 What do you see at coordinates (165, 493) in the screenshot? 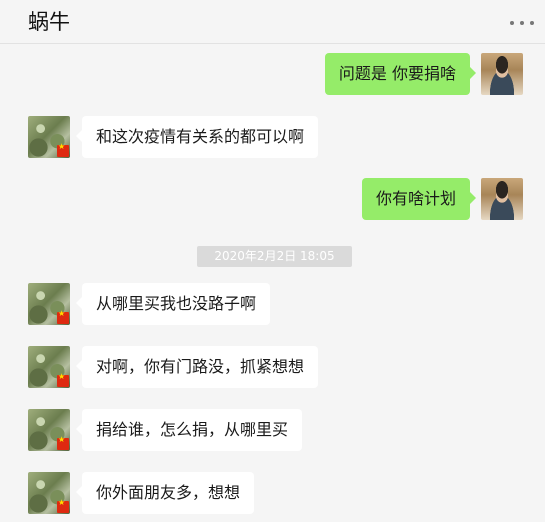
I see `message-bubble-contact: 你外面朋友多，想想` at bounding box center [165, 493].